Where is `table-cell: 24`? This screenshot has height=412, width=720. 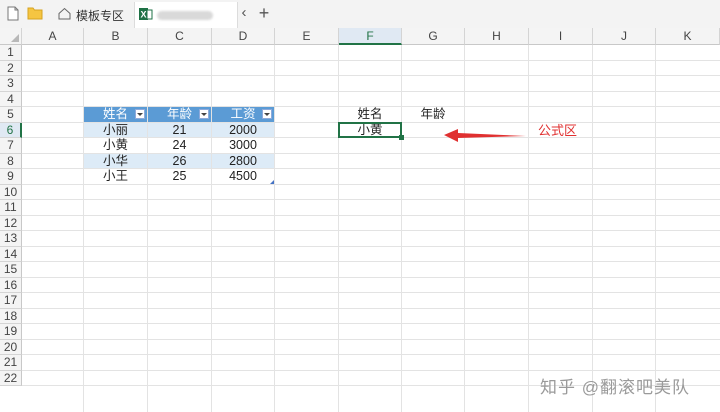 table-cell: 24 is located at coordinates (179, 145).